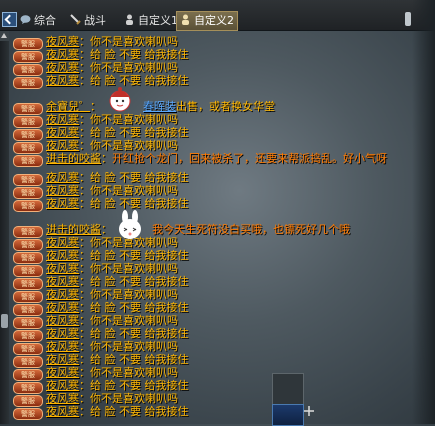 The width and height of the screenshot is (435, 426). I want to click on scroll-thumb, so click(4, 321).